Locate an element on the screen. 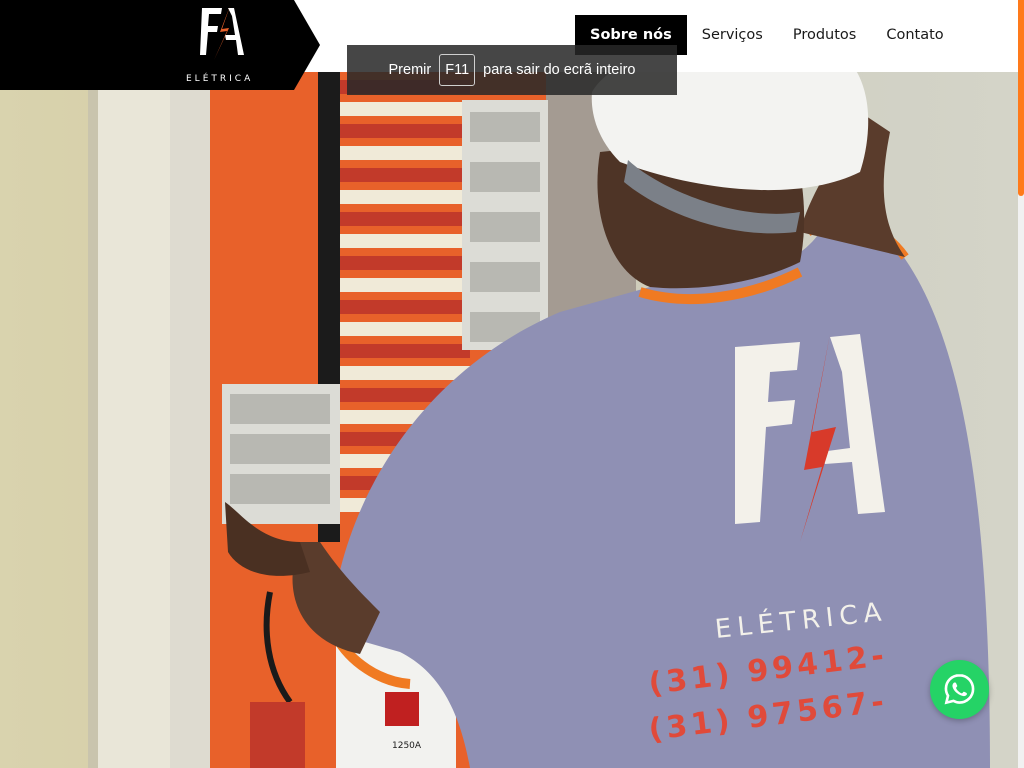  nav-item-produtos: Produtos is located at coordinates (825, 35).